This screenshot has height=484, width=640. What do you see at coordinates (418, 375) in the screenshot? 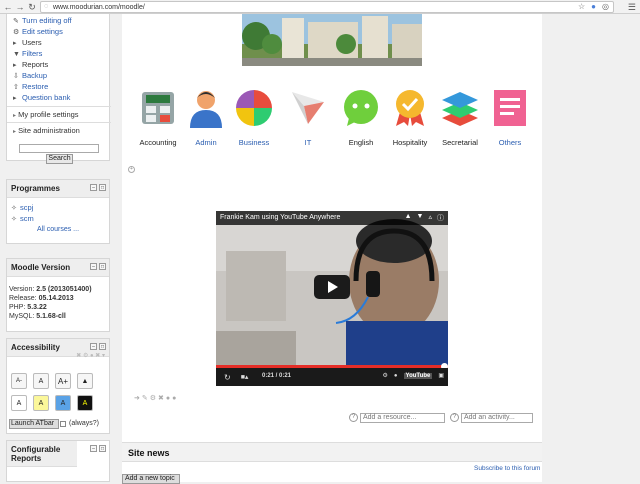
I see `youtube-logo: YouTube` at bounding box center [418, 375].